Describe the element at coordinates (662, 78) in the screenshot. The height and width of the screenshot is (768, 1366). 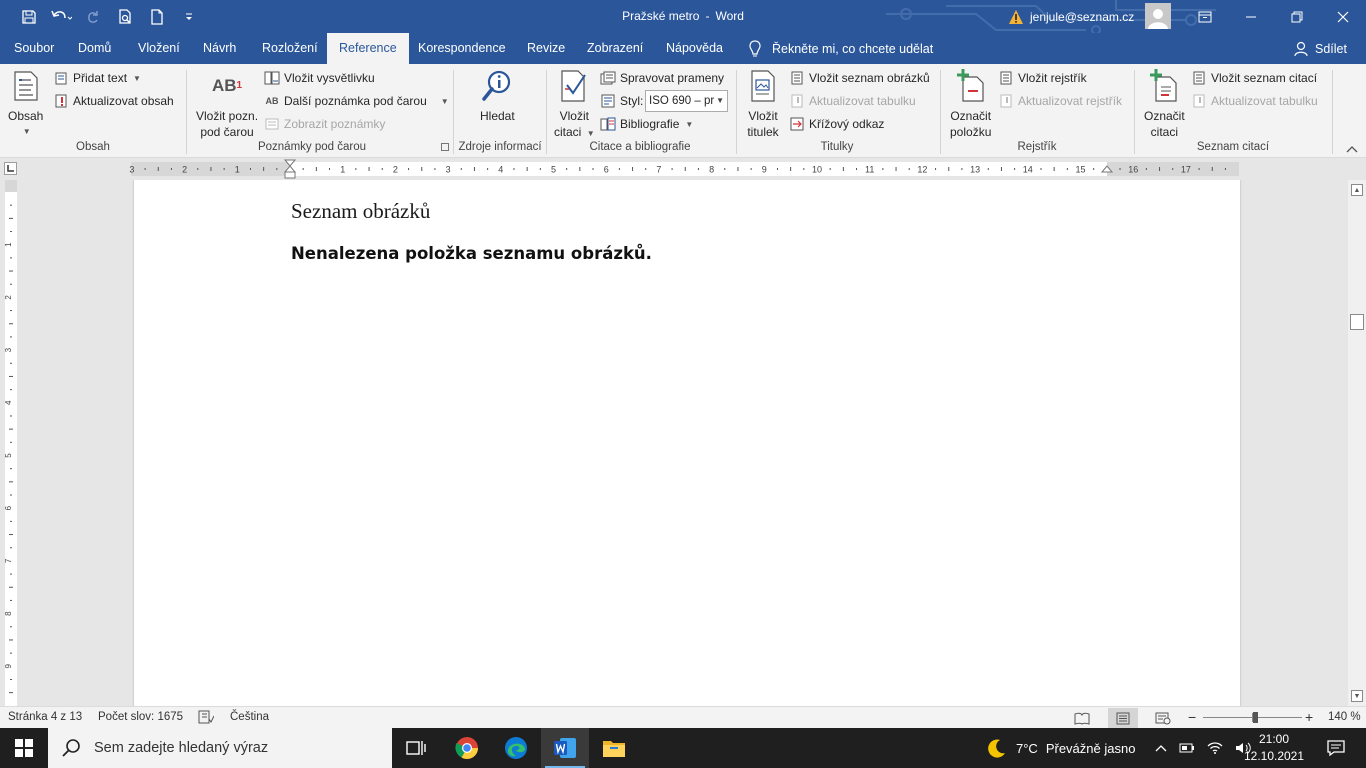
I see `spravovat-prameny-button: Spravovat prameny` at that location.